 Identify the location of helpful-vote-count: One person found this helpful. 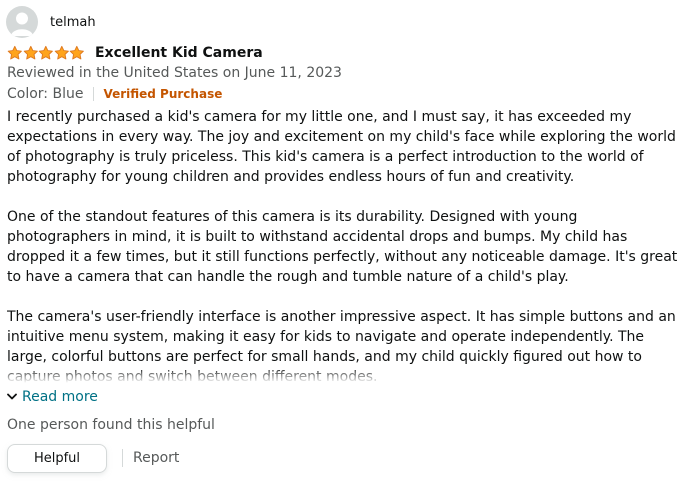
(111, 425).